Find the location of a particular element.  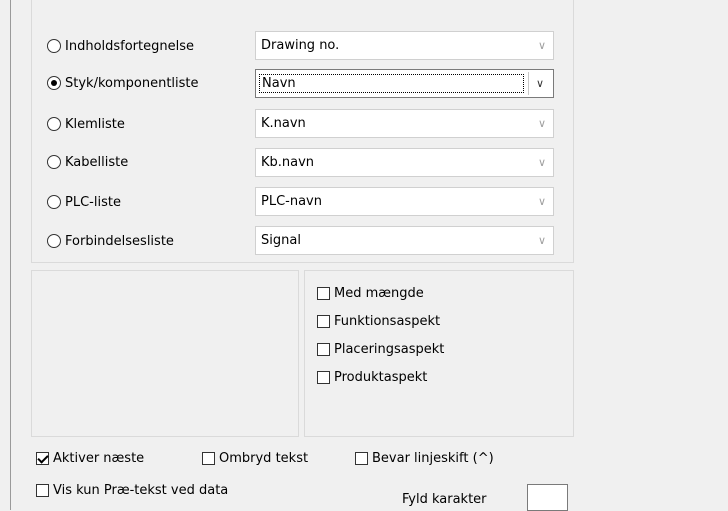

radio-label: Forbindelsesliste is located at coordinates (119, 241).